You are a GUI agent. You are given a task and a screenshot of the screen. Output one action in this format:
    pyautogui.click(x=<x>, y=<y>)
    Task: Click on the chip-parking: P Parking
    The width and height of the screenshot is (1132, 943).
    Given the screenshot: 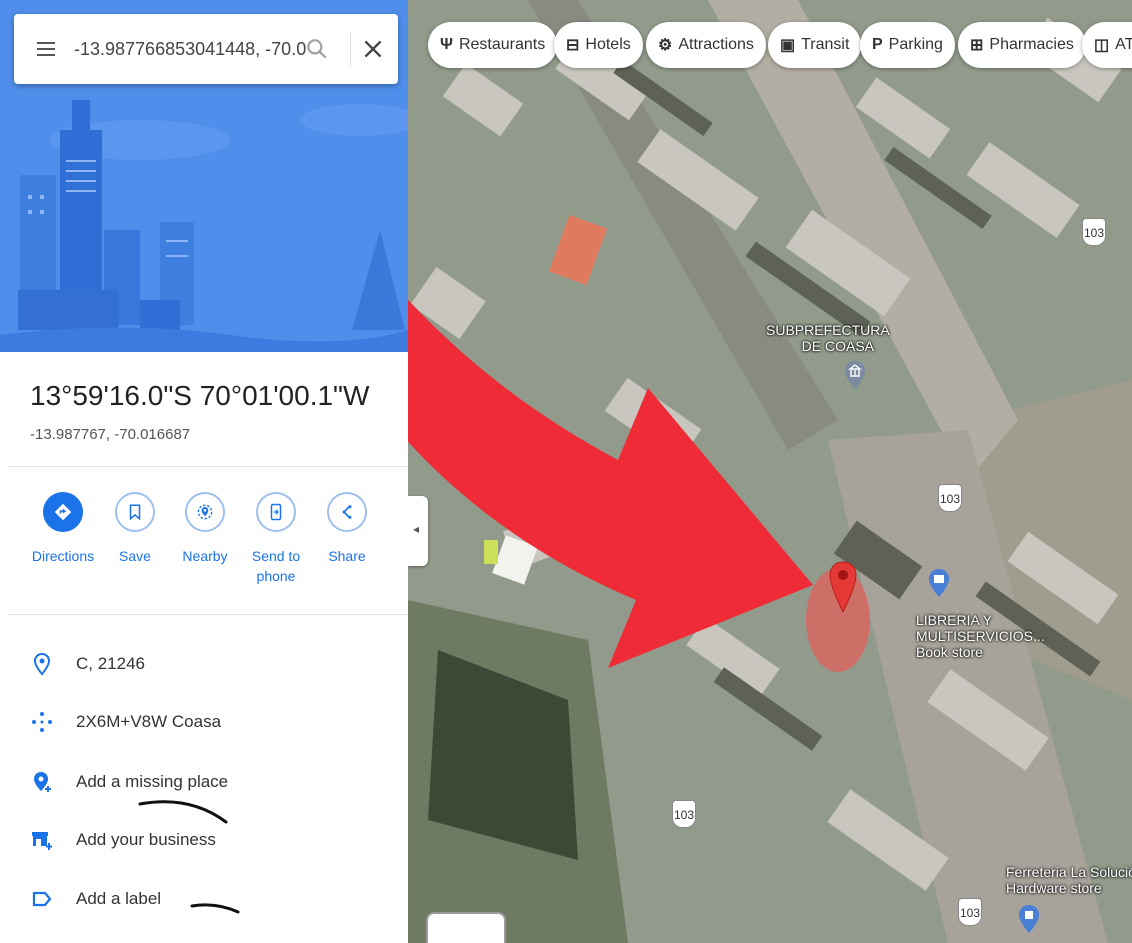 What is the action you would take?
    pyautogui.click(x=907, y=45)
    